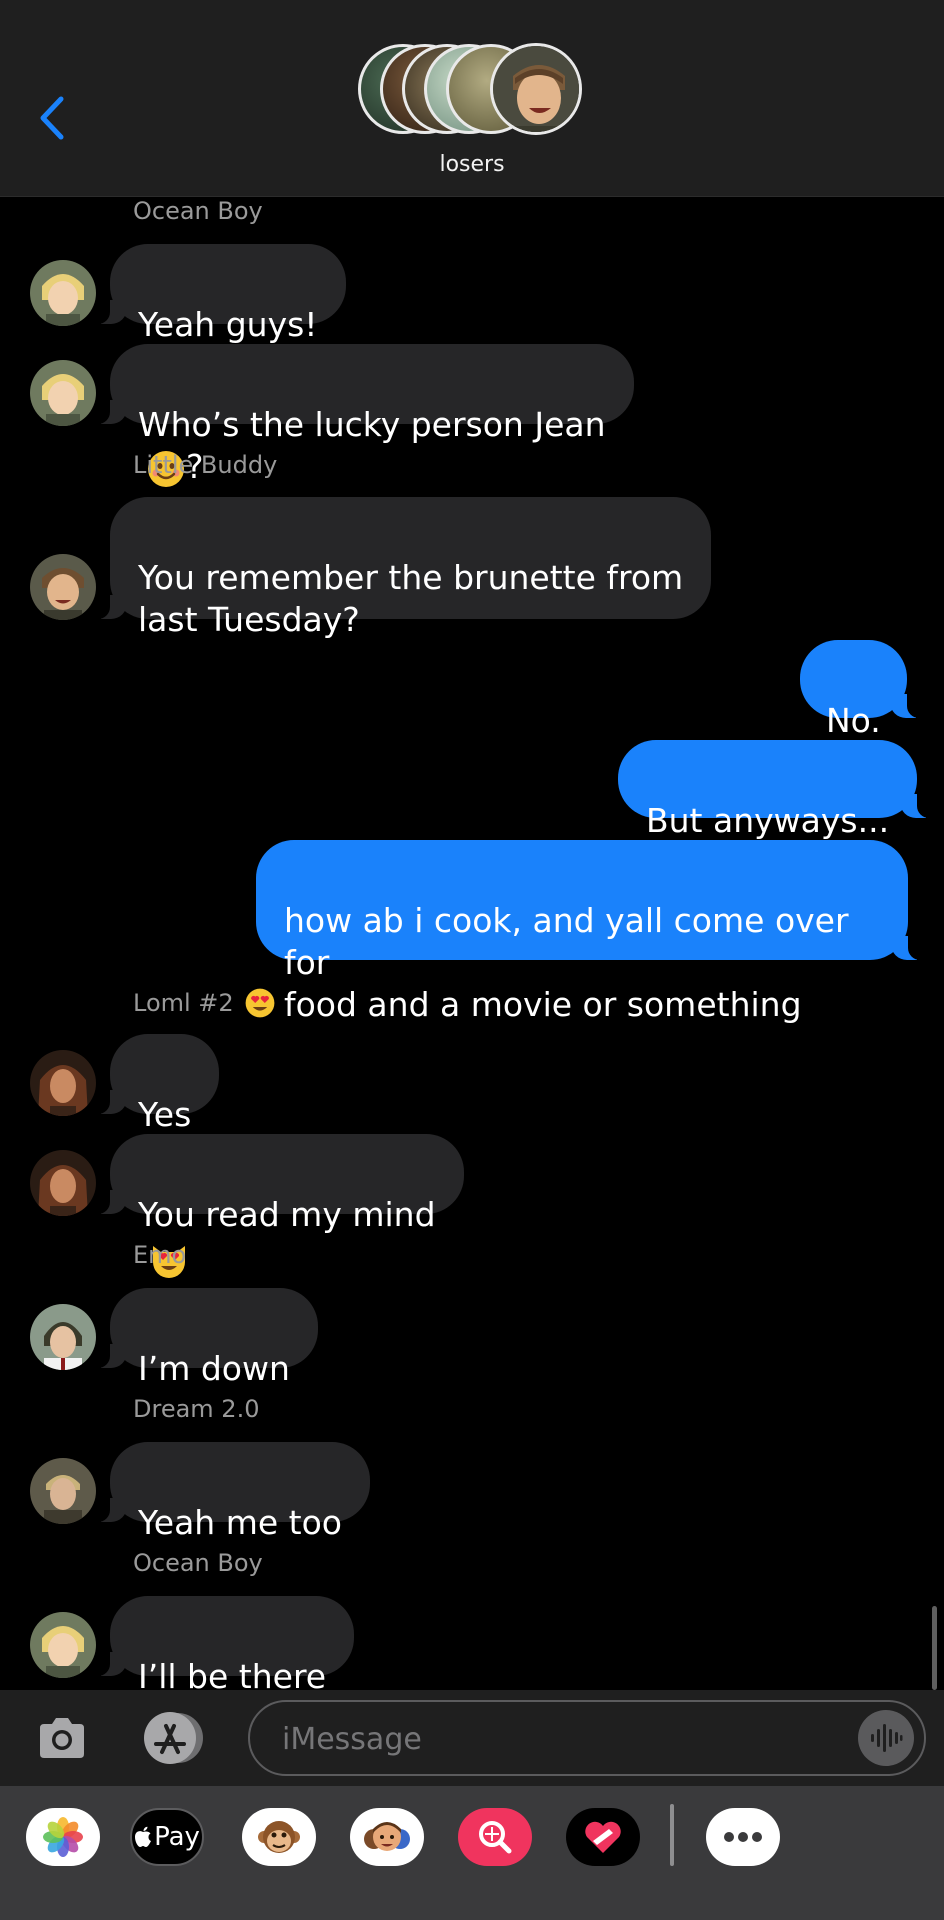 Image resolution: width=944 pixels, height=1920 pixels. What do you see at coordinates (204, 1338) in the screenshot?
I see `incoming-message: I’m down` at bounding box center [204, 1338].